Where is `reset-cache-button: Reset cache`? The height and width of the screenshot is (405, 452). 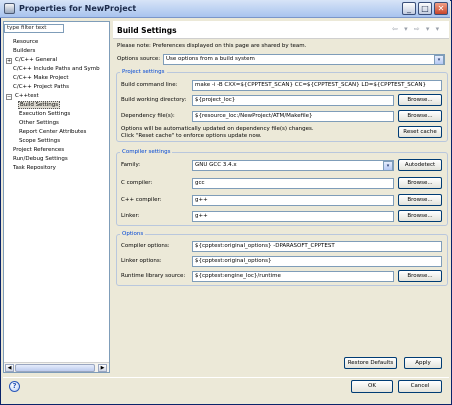 reset-cache-button: Reset cache is located at coordinates (420, 132).